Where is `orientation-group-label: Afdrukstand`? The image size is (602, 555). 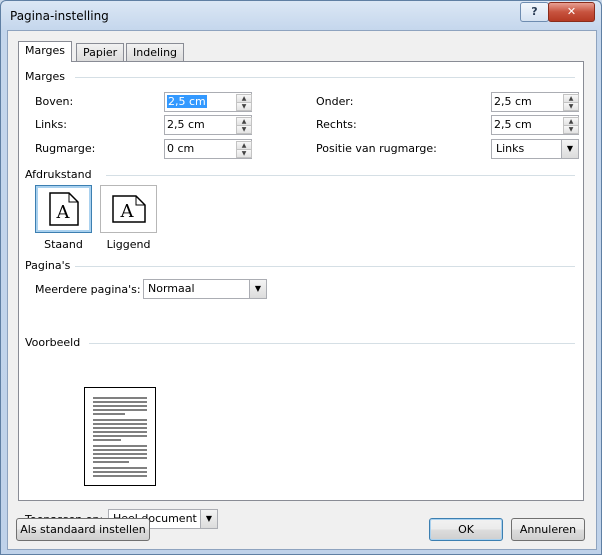 orientation-group-label: Afdrukstand is located at coordinates (58, 174).